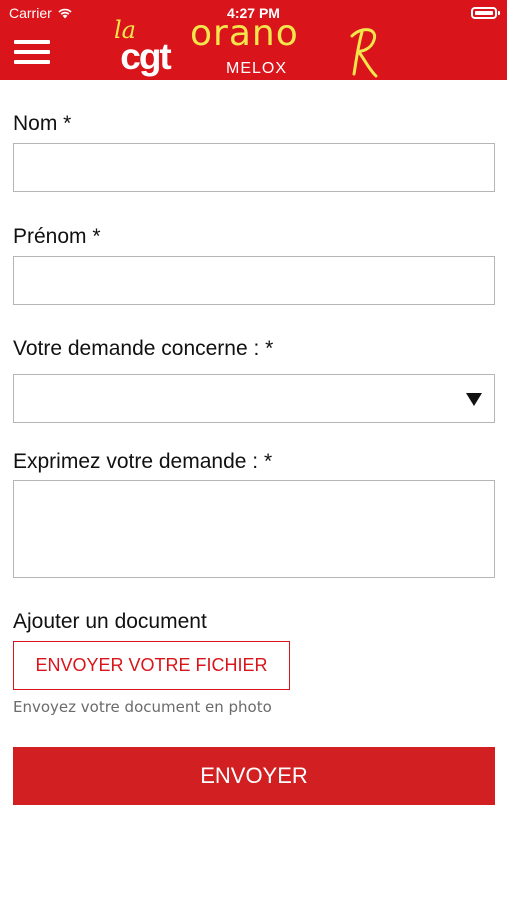 The image size is (507, 900). Describe the element at coordinates (143, 348) in the screenshot. I see `demande-concerne-label: Votre demande concerne : *` at that location.